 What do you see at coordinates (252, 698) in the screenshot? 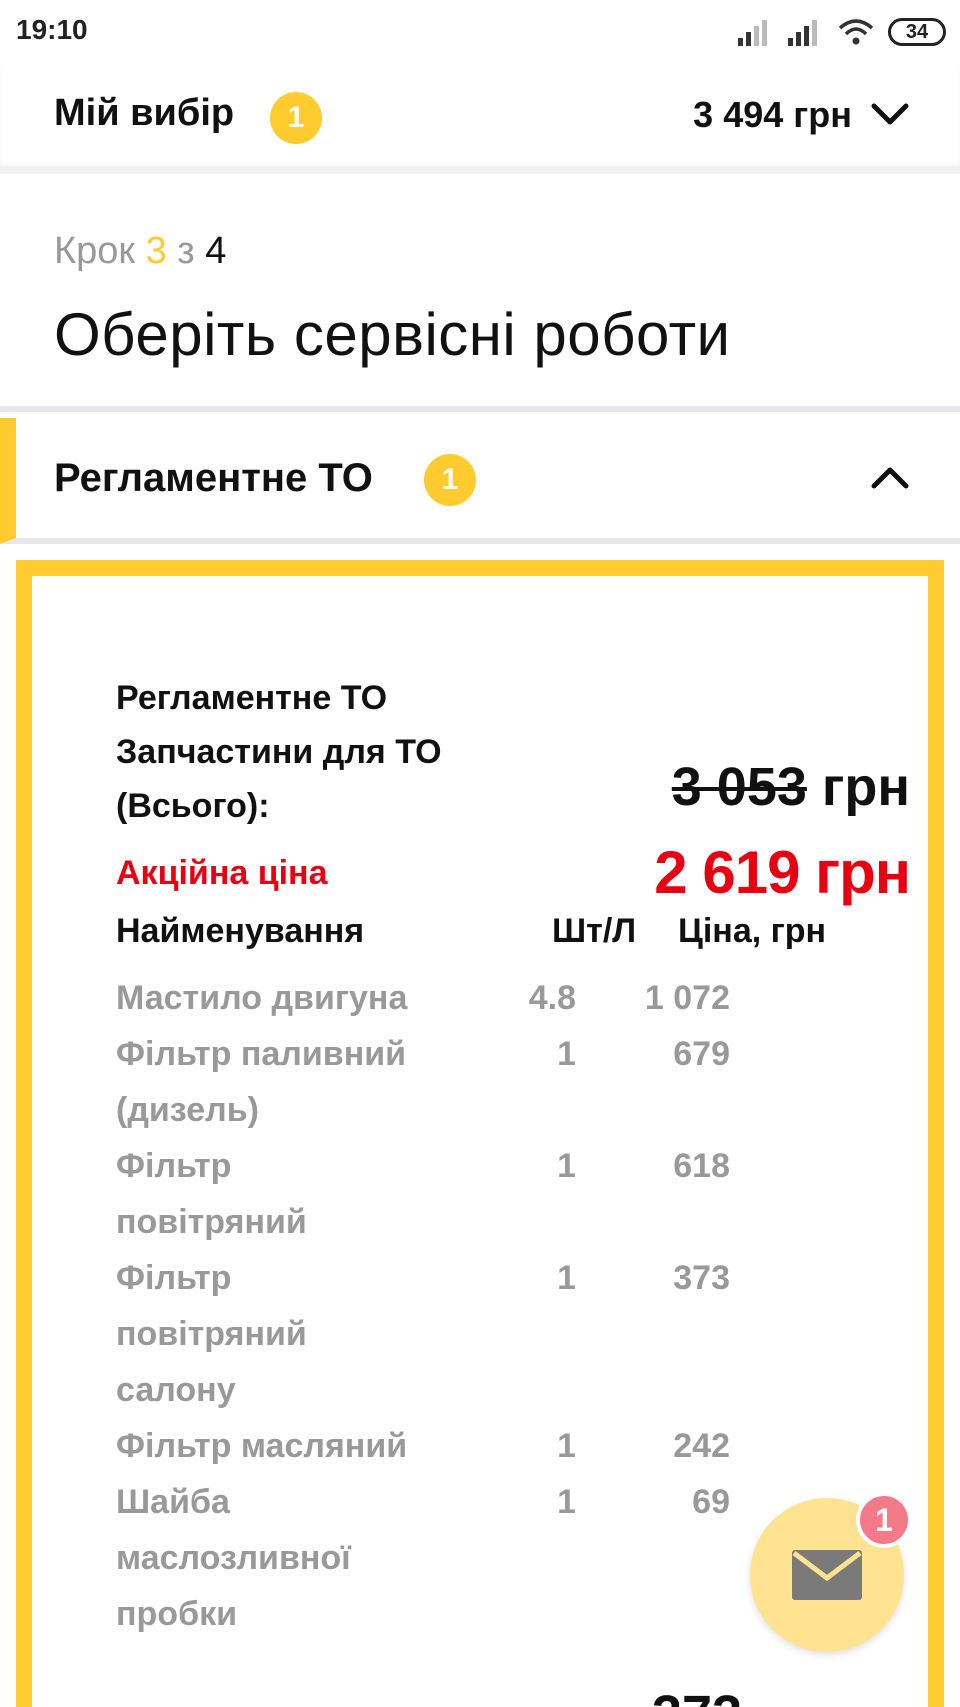
I see `card-label-line1: Регламентне ТО` at bounding box center [252, 698].